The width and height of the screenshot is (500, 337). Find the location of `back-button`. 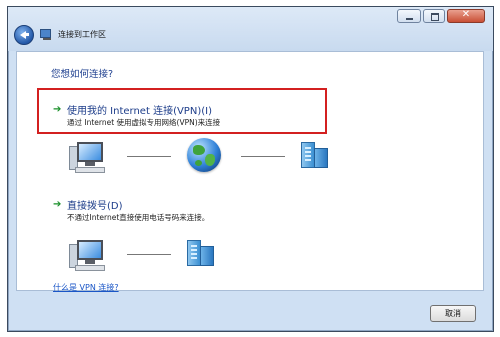

back-button is located at coordinates (24, 35).